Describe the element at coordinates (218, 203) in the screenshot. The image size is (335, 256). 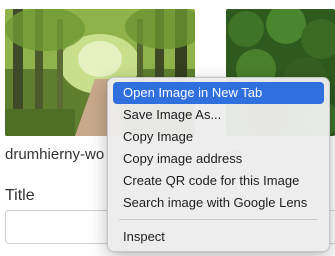
I see `menu-item-search-google-lens: Search image with Google Lens` at that location.